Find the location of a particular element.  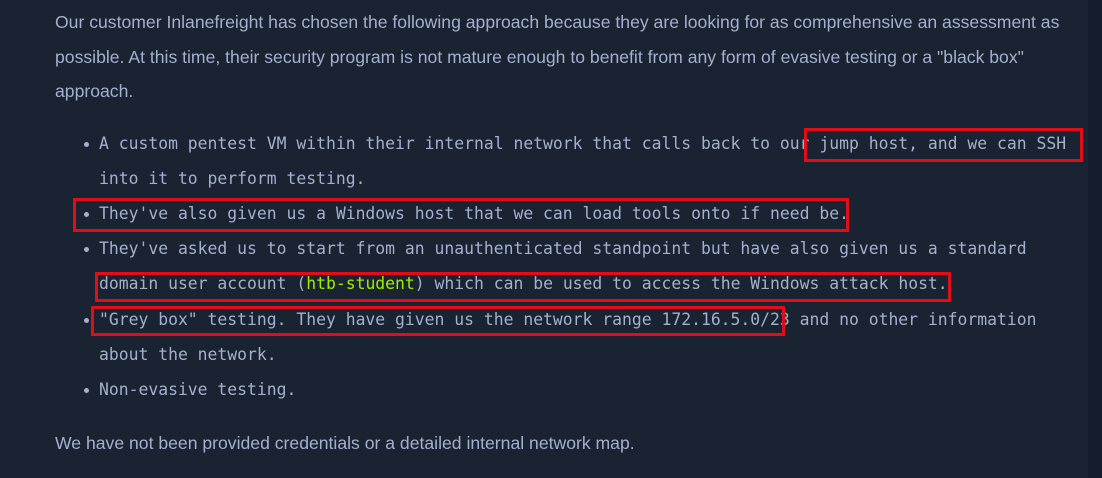

list-item-text-continued: about the network. is located at coordinates (188, 354).